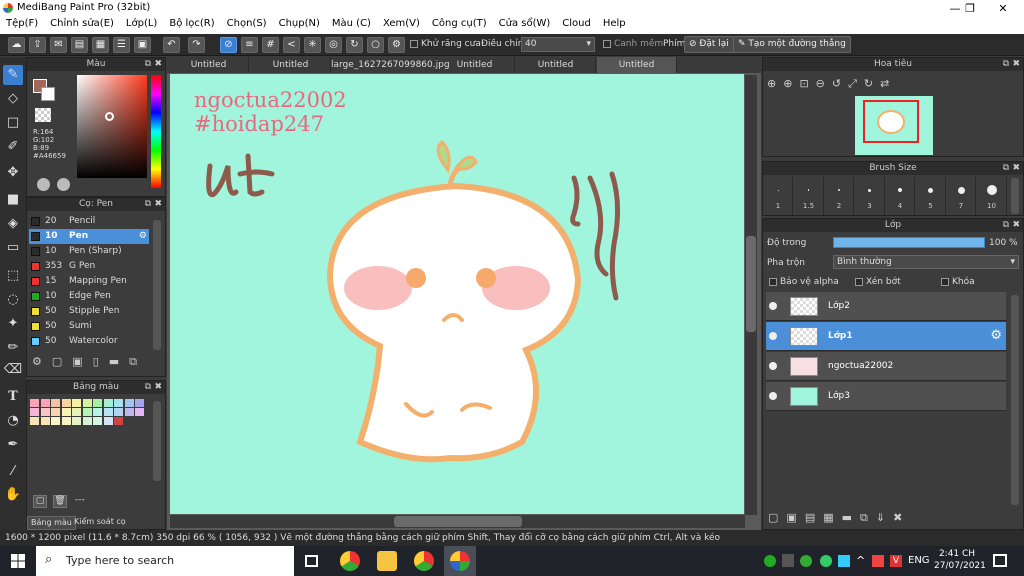 The image size is (1024, 576). What do you see at coordinates (13, 370) in the screenshot?
I see `select-eraser-icon: ⌫` at bounding box center [13, 370].